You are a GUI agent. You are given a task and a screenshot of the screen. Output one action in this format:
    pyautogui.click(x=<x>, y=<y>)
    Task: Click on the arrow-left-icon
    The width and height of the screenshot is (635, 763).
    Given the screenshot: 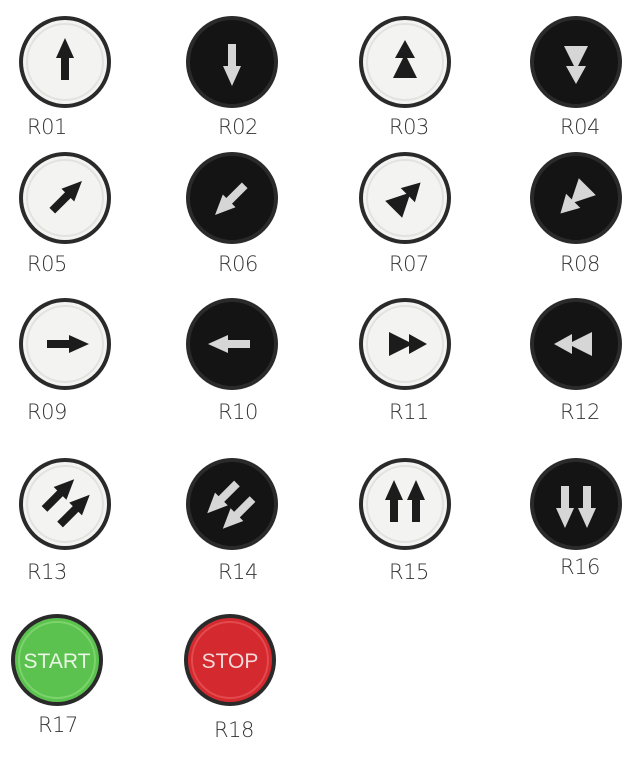 What is the action you would take?
    pyautogui.click(x=232, y=344)
    